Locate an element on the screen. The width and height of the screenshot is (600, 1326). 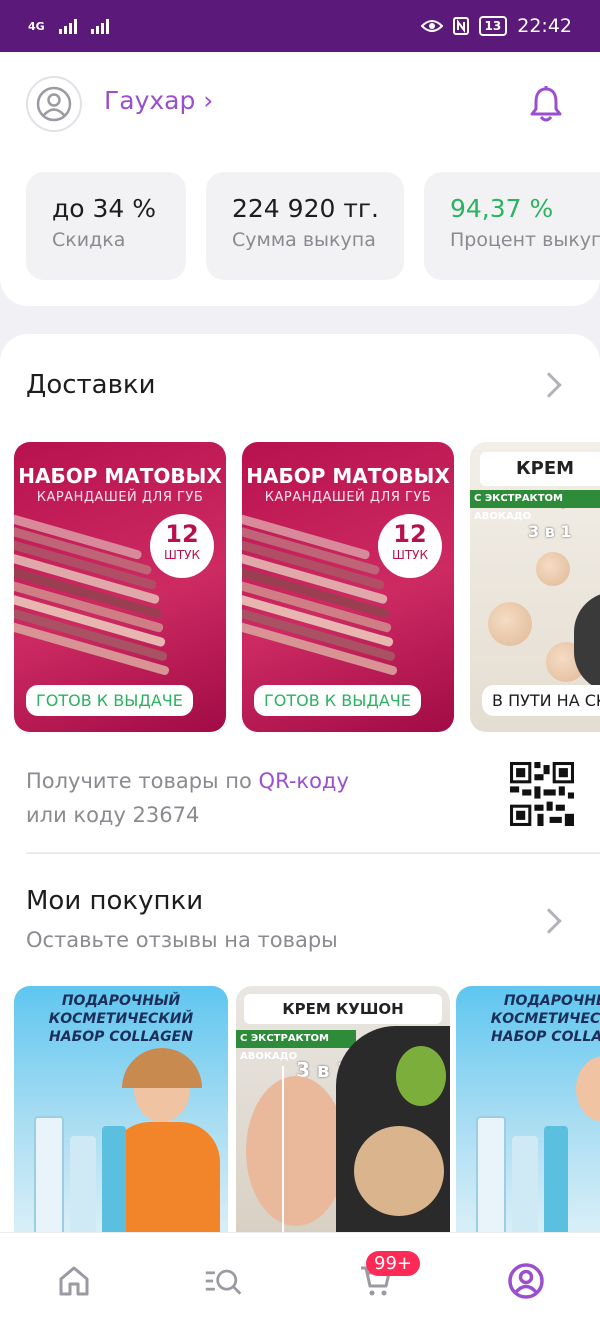
status-bar: 4G 13 22:42 is located at coordinates (300, 26).